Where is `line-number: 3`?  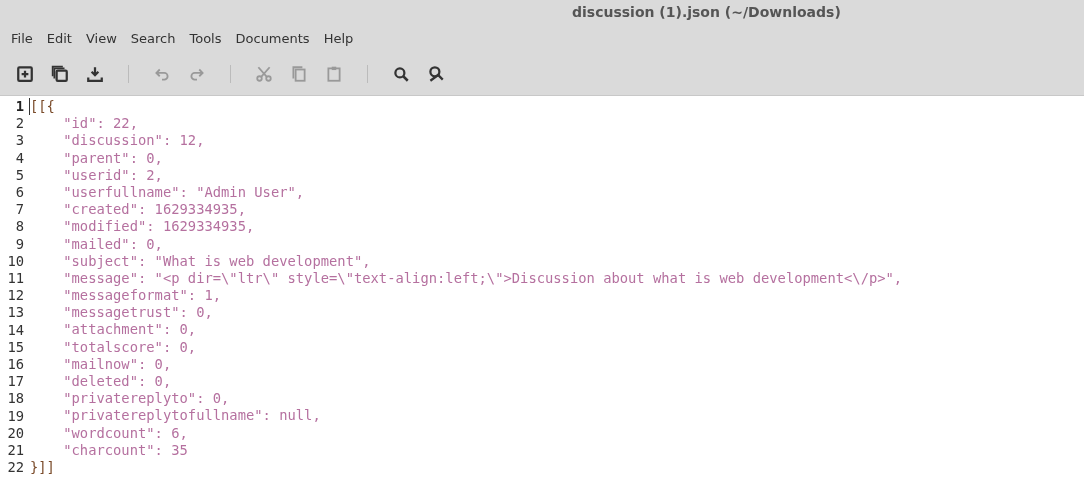
line-number: 3 is located at coordinates (19, 141).